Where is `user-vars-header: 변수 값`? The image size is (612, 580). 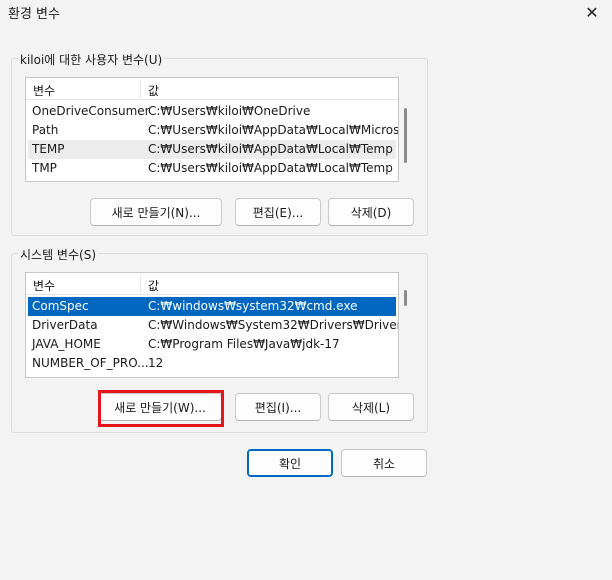 user-vars-header: 변수 값 is located at coordinates (212, 89).